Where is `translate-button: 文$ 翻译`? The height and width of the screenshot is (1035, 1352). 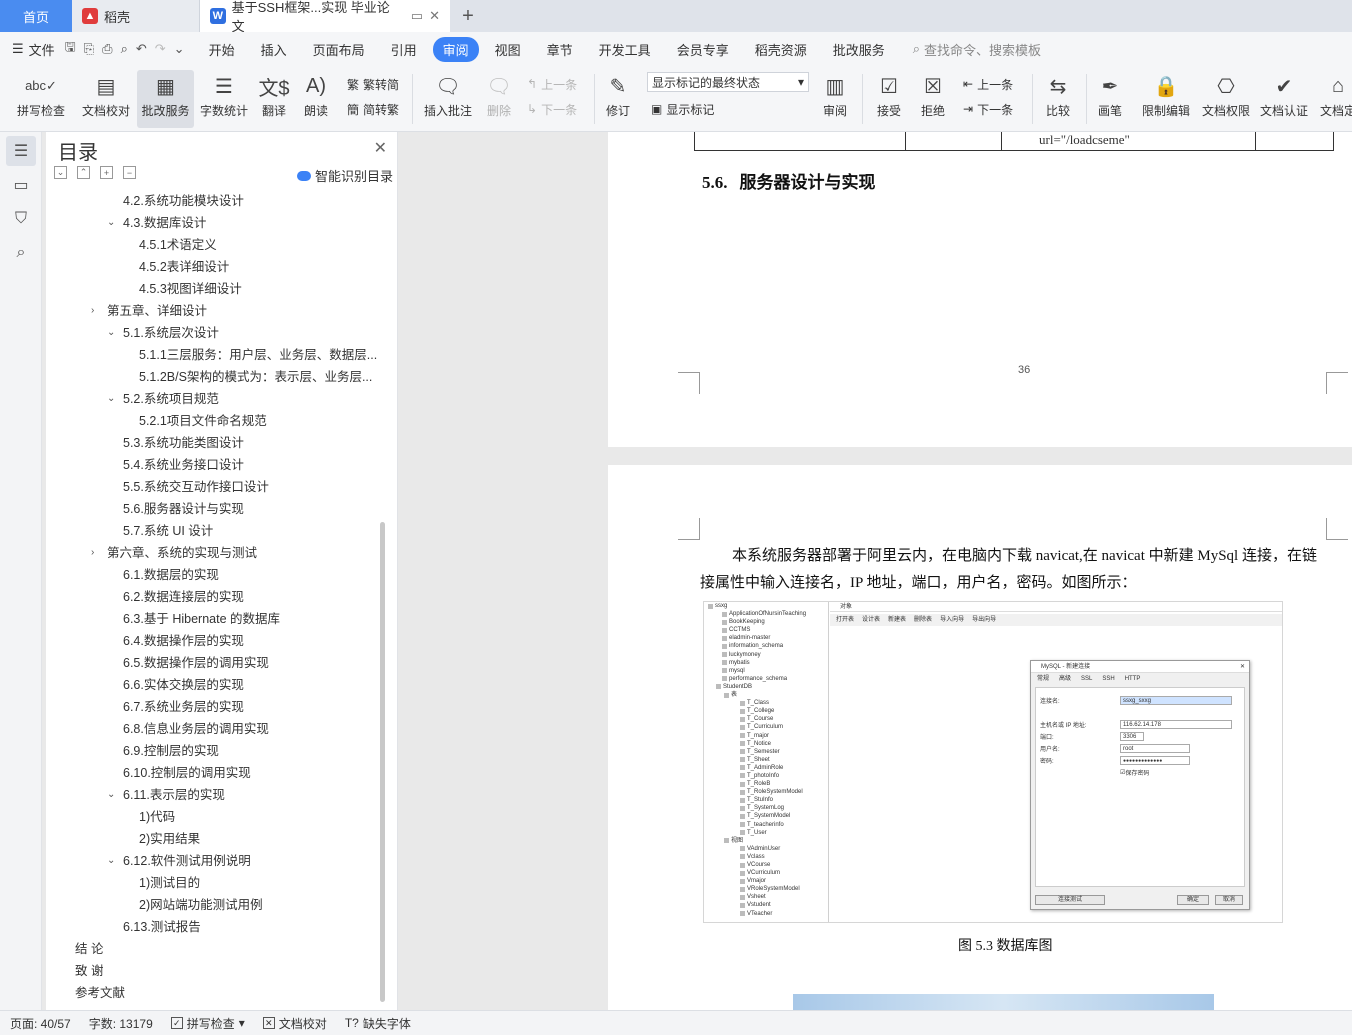 translate-button: 文$ 翻译 is located at coordinates (274, 99).